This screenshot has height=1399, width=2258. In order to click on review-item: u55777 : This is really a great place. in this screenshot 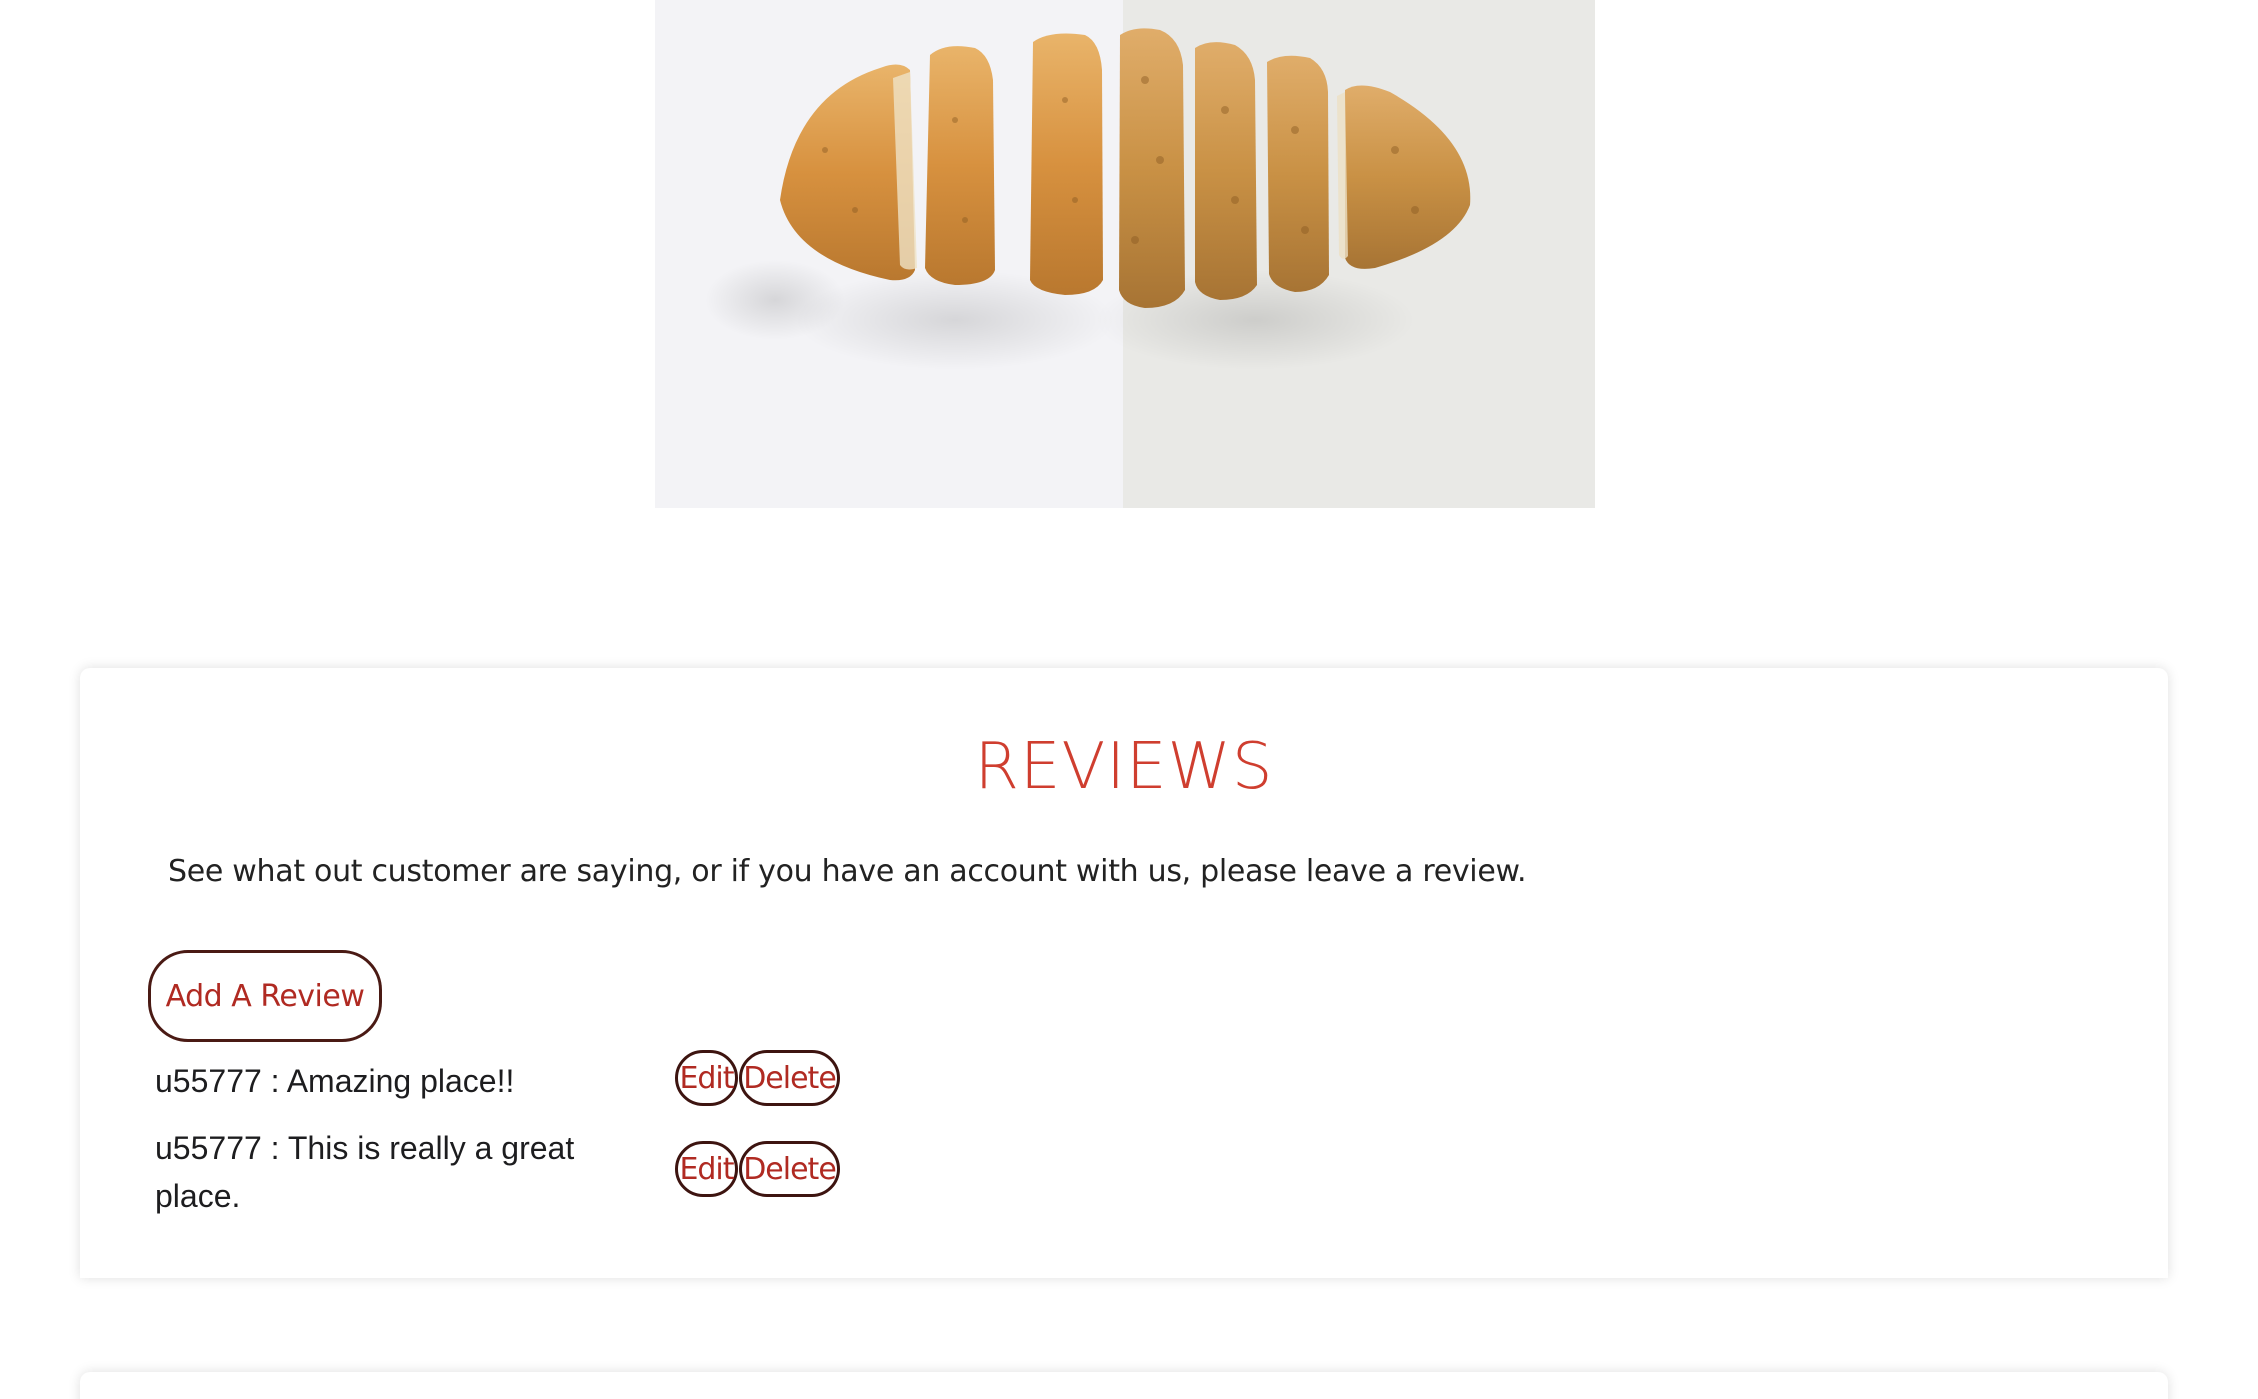, I will do `click(365, 1172)`.